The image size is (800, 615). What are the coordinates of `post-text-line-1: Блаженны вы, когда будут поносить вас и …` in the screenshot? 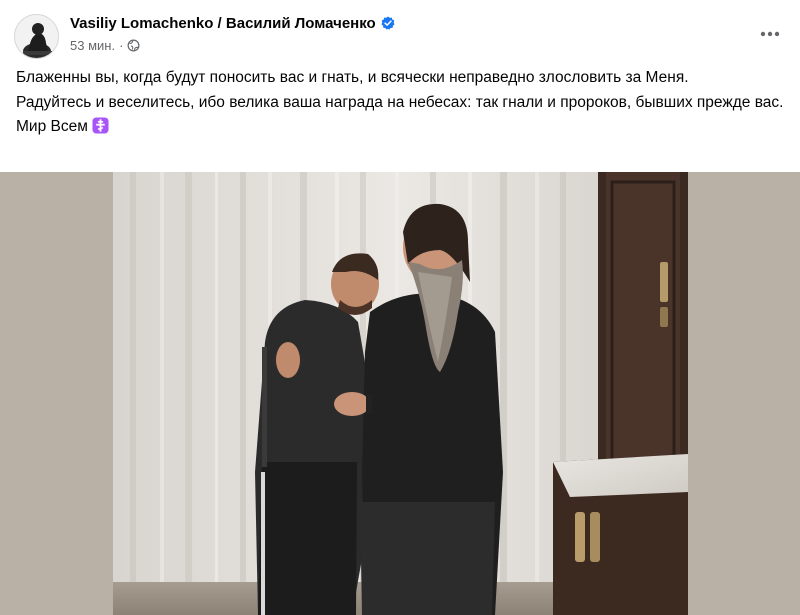 It's located at (352, 77).